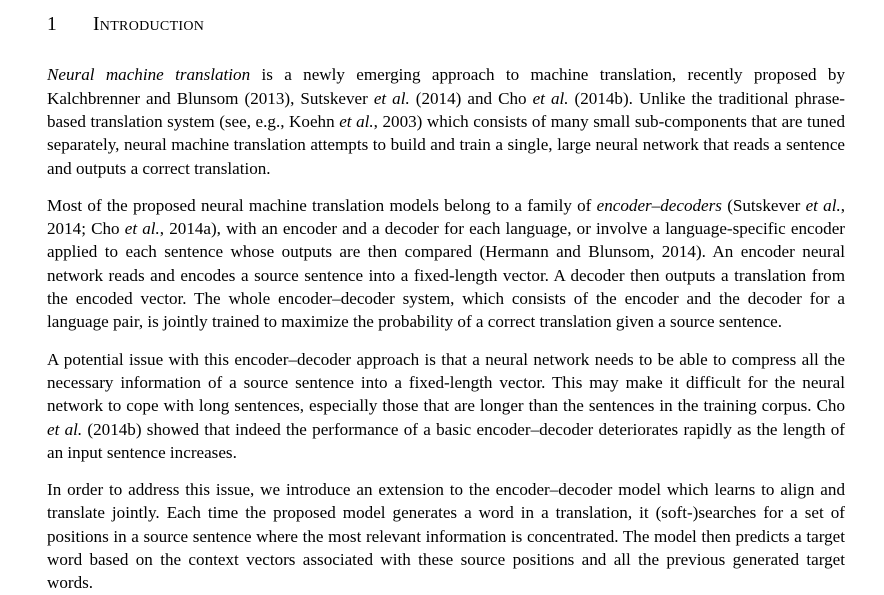 The width and height of the screenshot is (884, 595). Describe the element at coordinates (659, 205) in the screenshot. I see `emphasized-text: encoder–decoders` at that location.